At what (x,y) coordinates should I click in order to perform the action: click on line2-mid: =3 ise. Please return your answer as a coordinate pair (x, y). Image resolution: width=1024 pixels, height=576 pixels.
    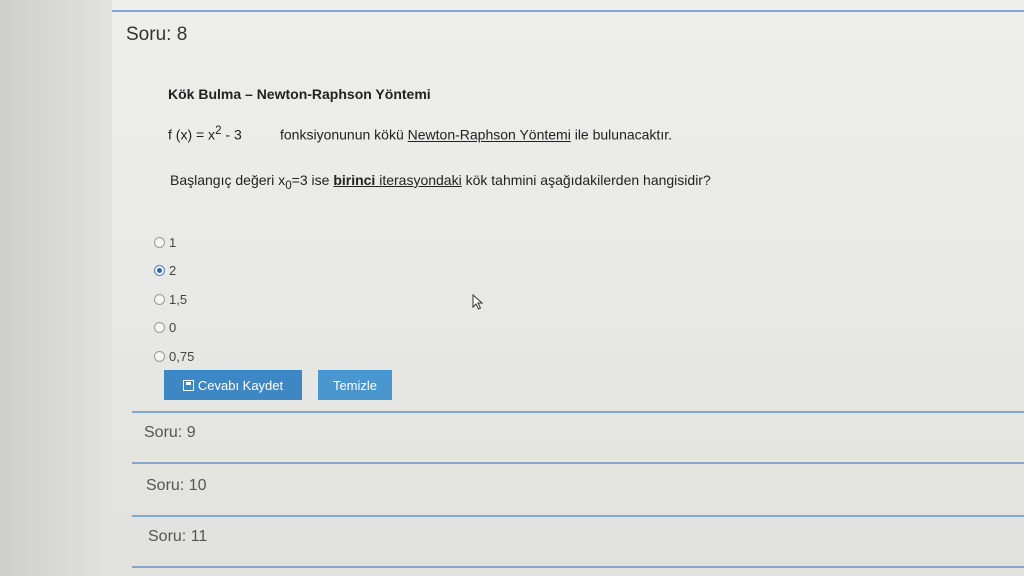
    Looking at the image, I should click on (312, 180).